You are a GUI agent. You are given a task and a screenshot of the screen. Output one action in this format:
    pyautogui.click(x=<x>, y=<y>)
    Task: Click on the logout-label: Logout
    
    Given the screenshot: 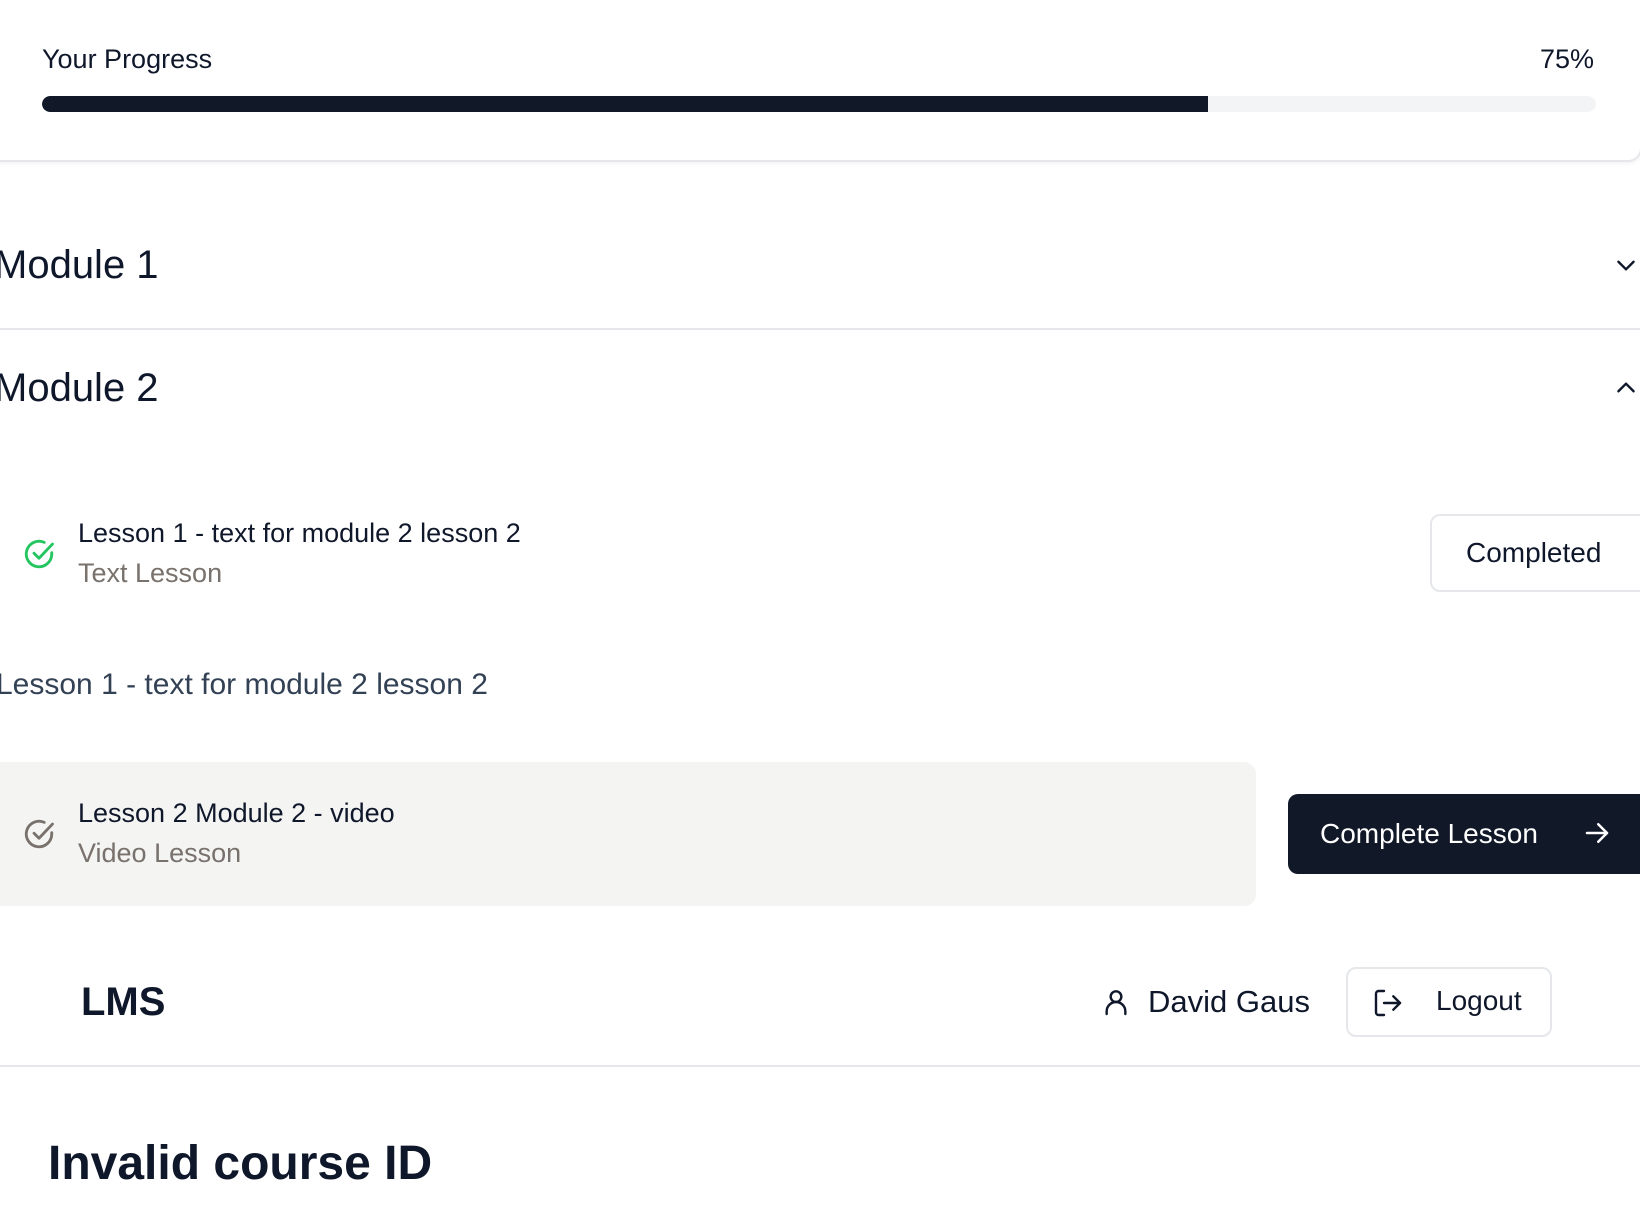 What is the action you would take?
    pyautogui.click(x=1479, y=1000)
    